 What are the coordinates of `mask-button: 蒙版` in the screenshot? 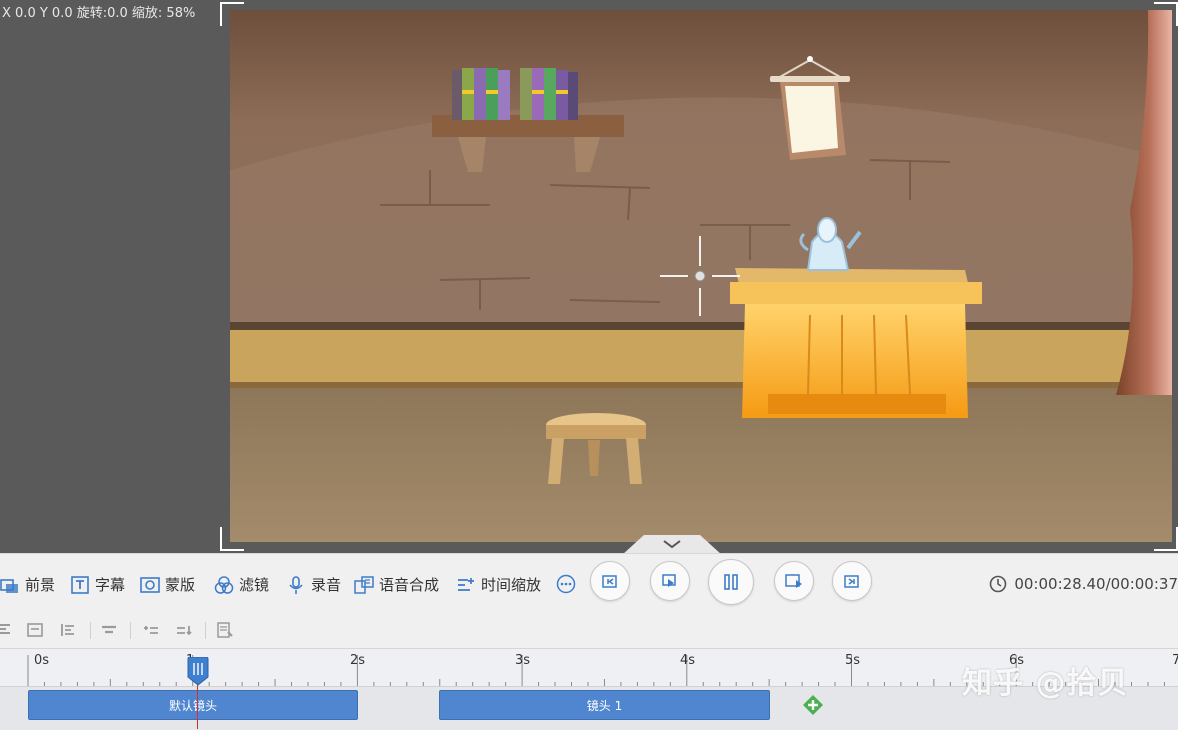 It's located at (167, 584).